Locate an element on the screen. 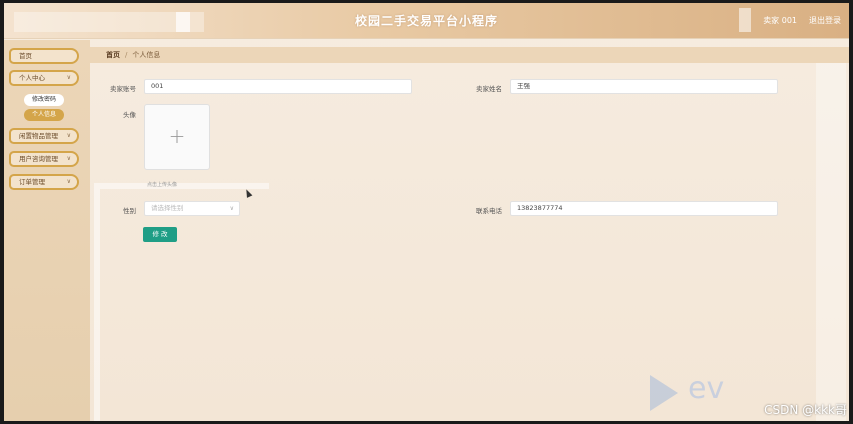 Image resolution: width=853 pixels, height=424 pixels. phone-input: 13823877774 is located at coordinates (644, 208).